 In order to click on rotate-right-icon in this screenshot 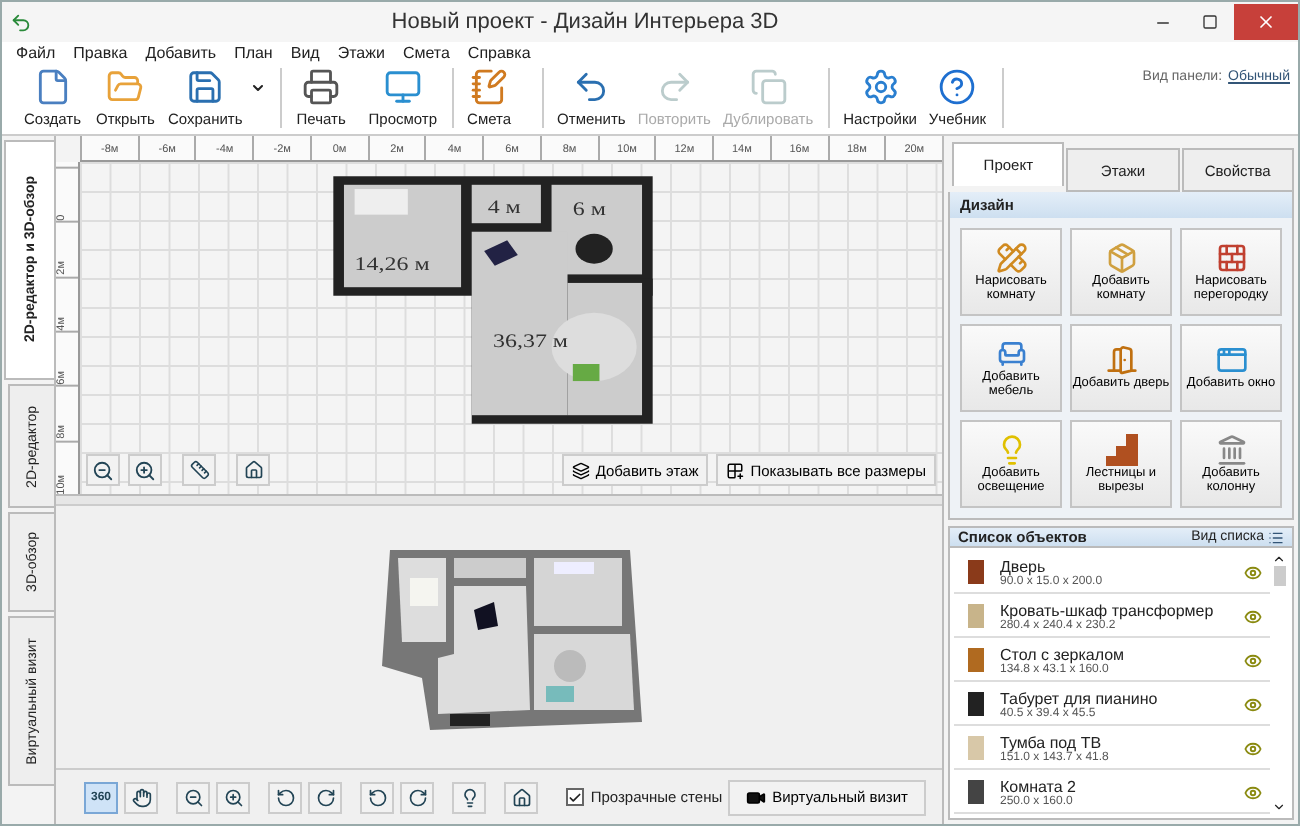, I will do `click(325, 797)`.